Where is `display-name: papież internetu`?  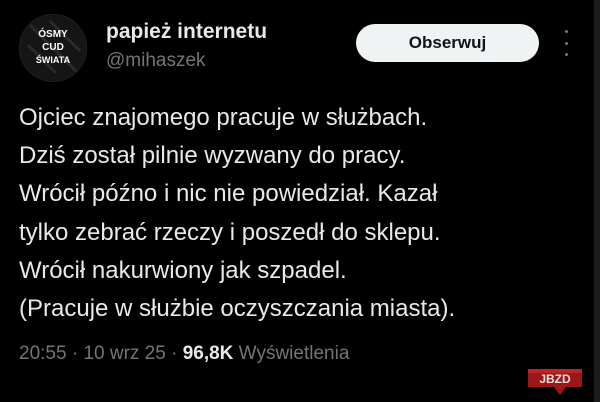 display-name: papież internetu is located at coordinates (186, 32).